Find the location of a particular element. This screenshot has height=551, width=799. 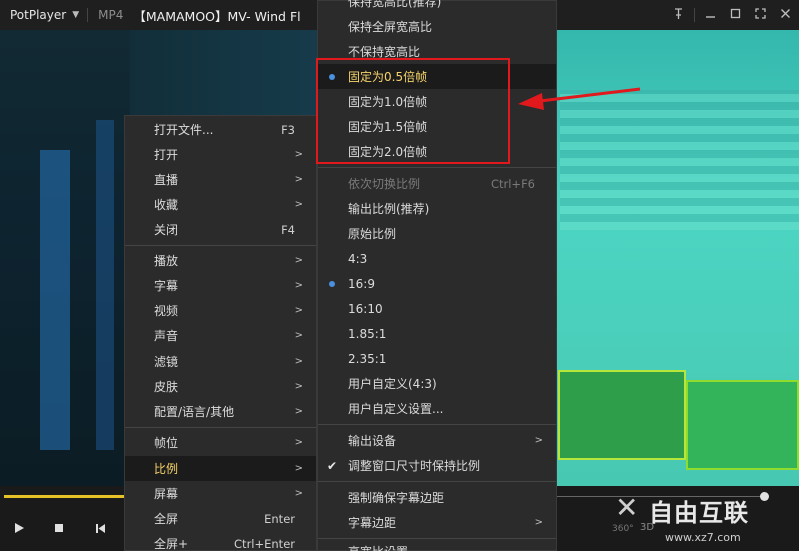

menu-item-playback: 播放 > is located at coordinates (220, 260).